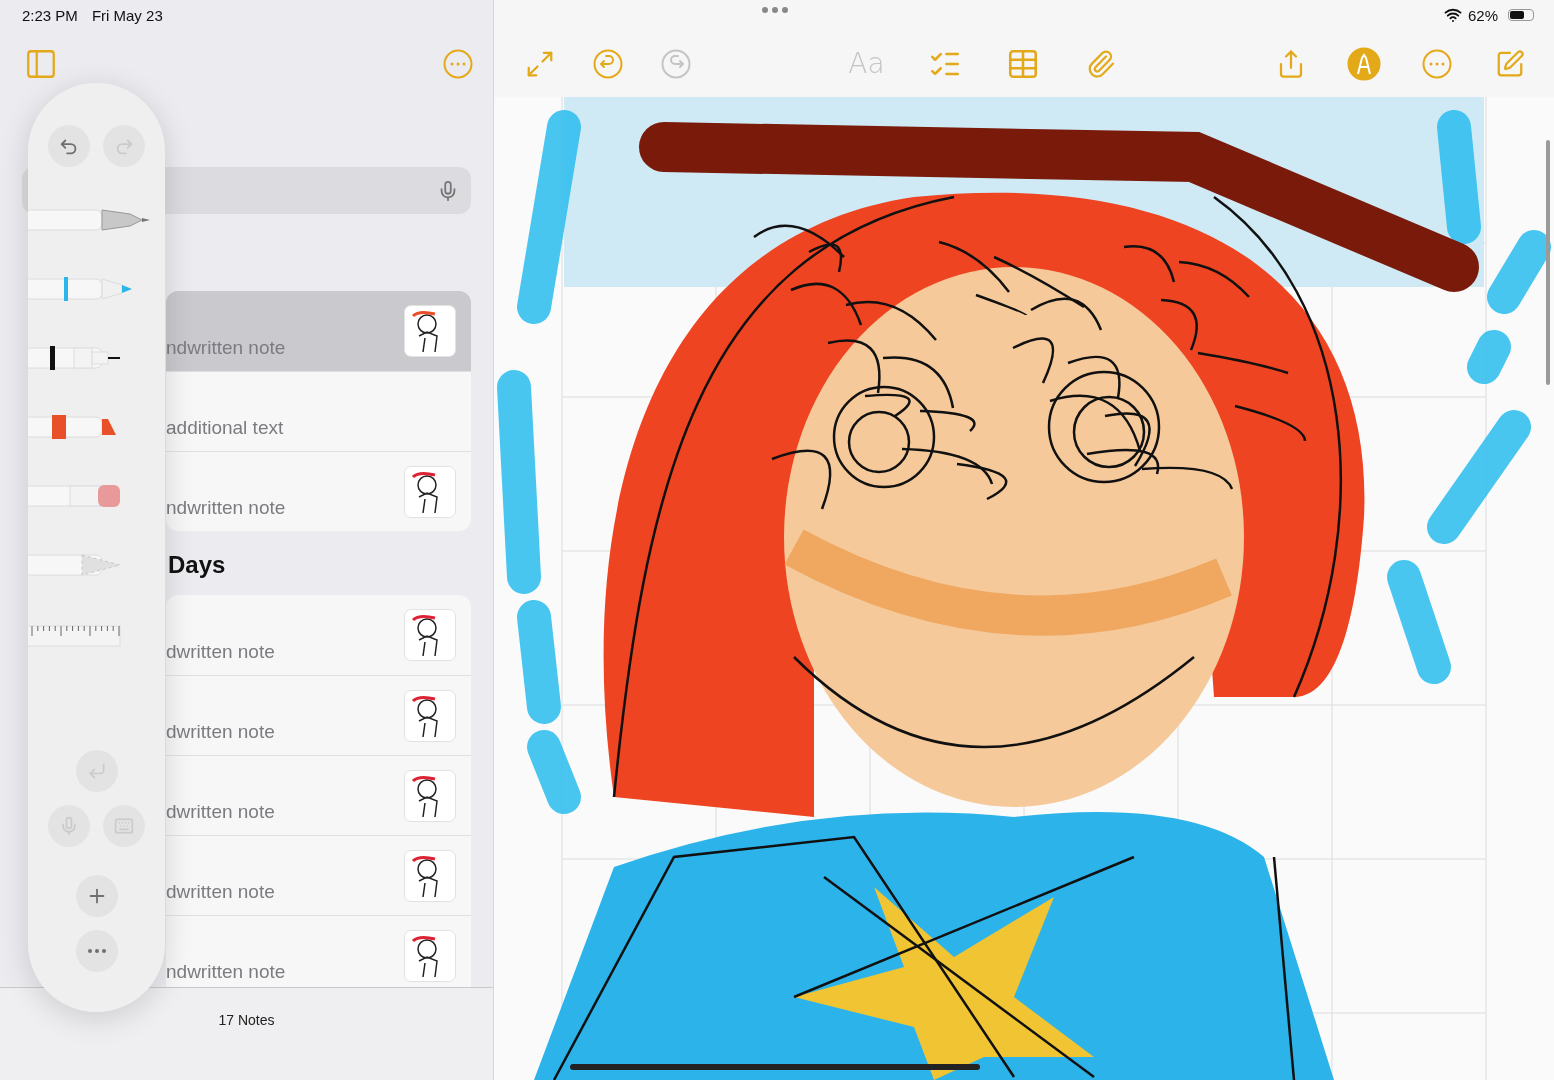 The width and height of the screenshot is (1554, 1080). I want to click on status-time: 2:23 PM, so click(50, 15).